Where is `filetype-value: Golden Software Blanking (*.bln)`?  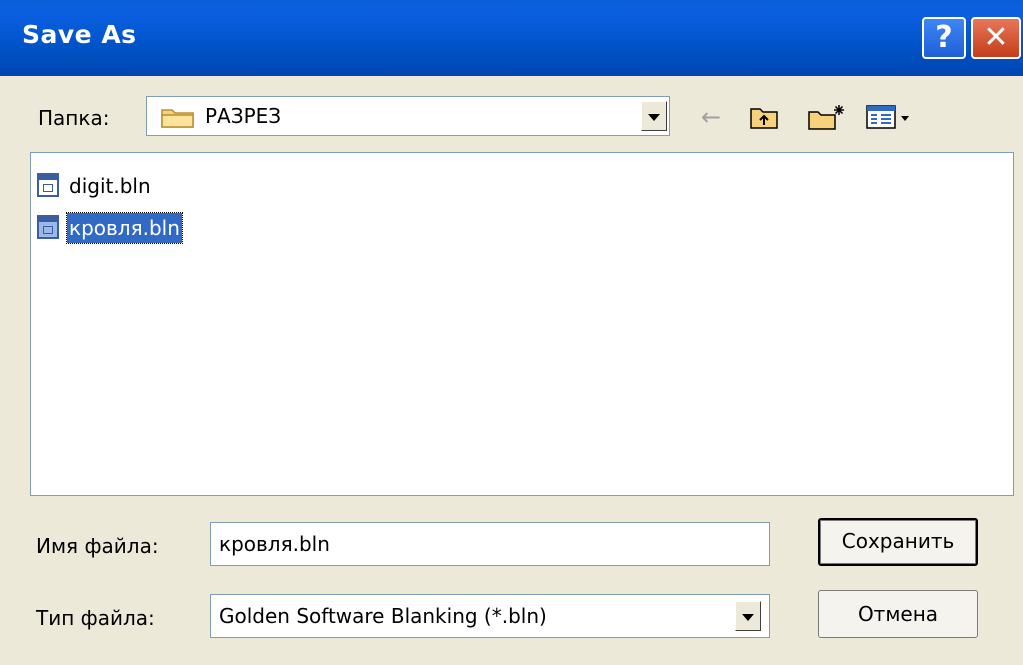
filetype-value: Golden Software Blanking (*.bln) is located at coordinates (383, 616).